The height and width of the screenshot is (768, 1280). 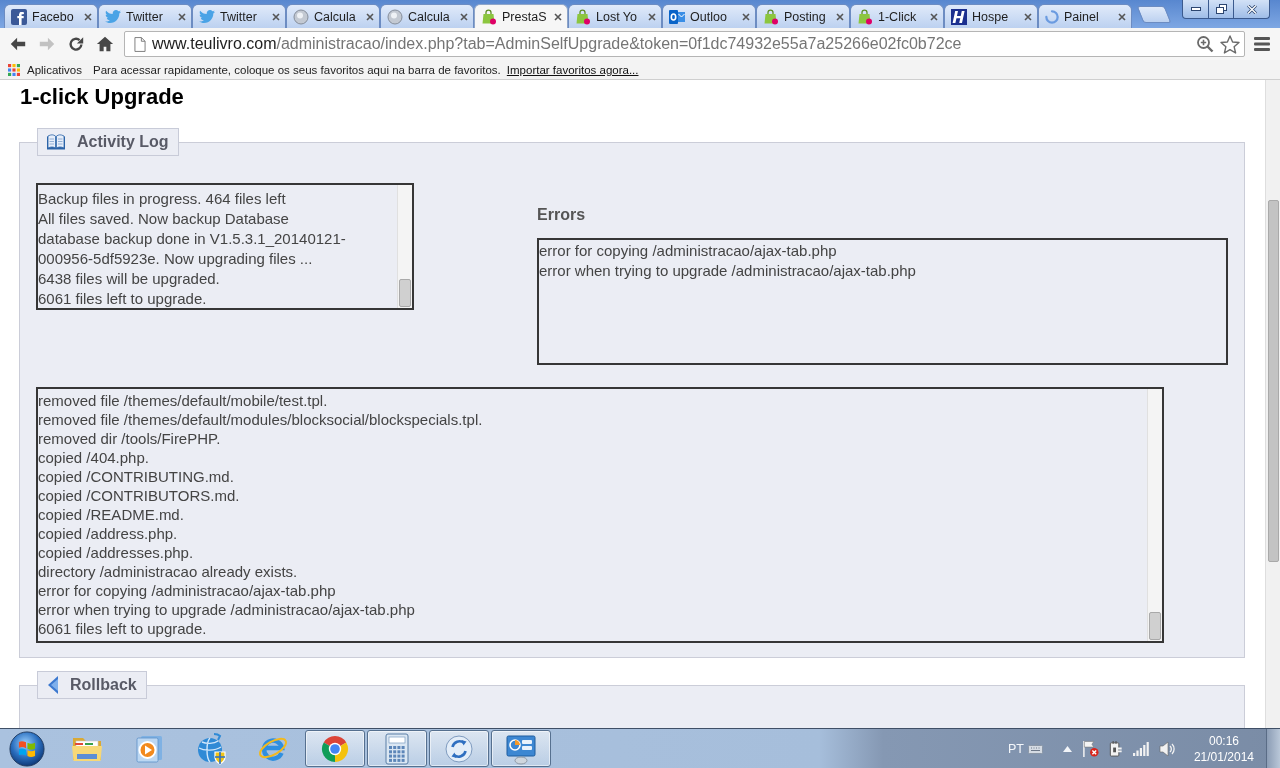 I want to click on page-title: 1-click Upgrade, so click(x=102, y=97).